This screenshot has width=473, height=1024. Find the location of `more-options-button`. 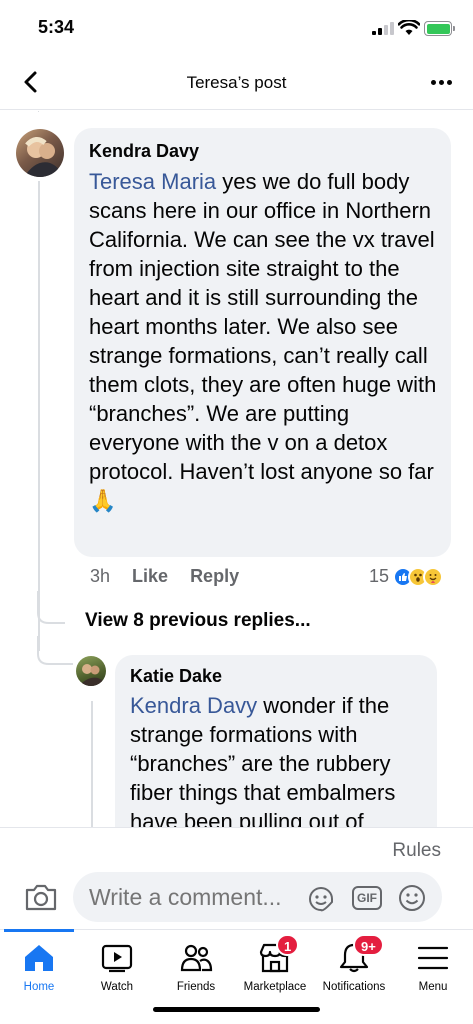

more-options-button is located at coordinates (441, 82).